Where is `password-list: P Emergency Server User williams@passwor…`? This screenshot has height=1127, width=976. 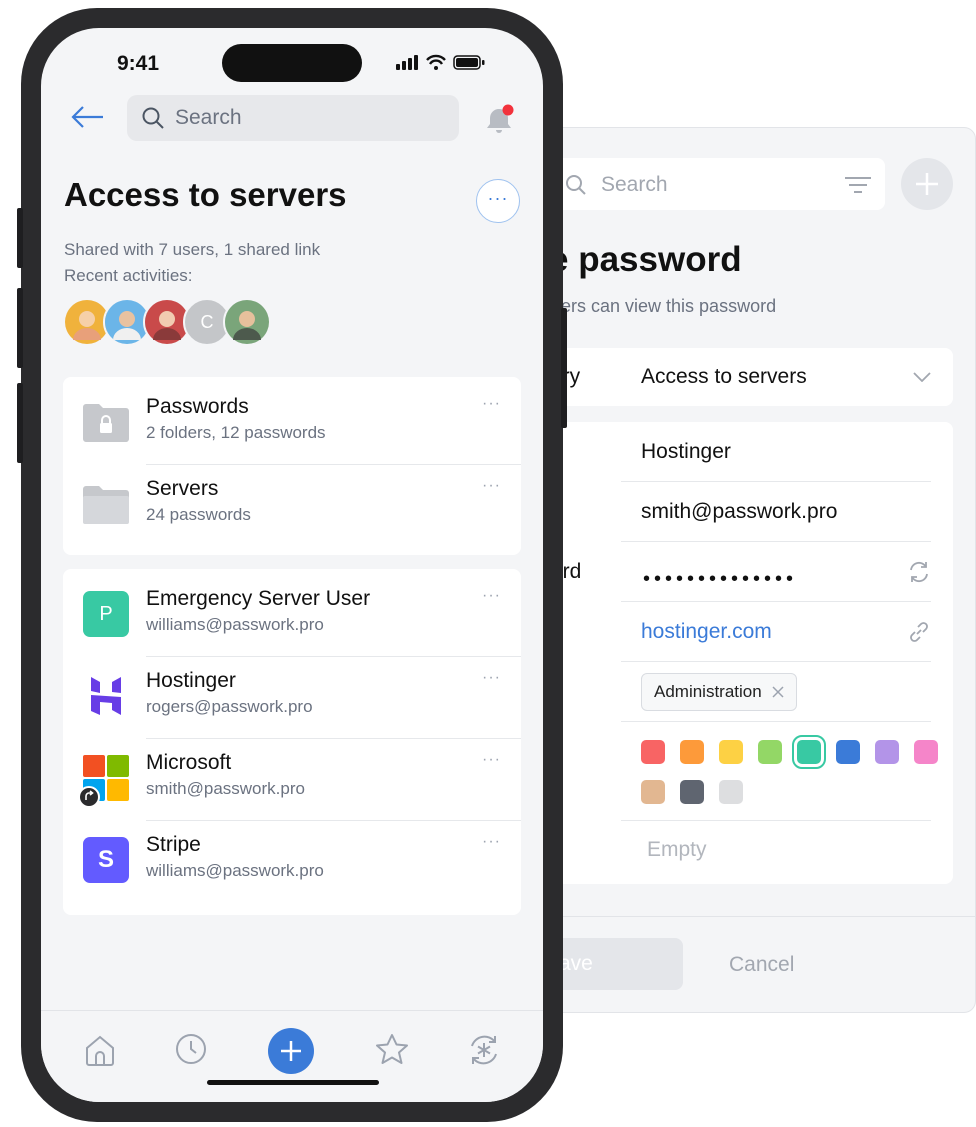
password-list: P Emergency Server User williams@passwor… is located at coordinates (292, 742).